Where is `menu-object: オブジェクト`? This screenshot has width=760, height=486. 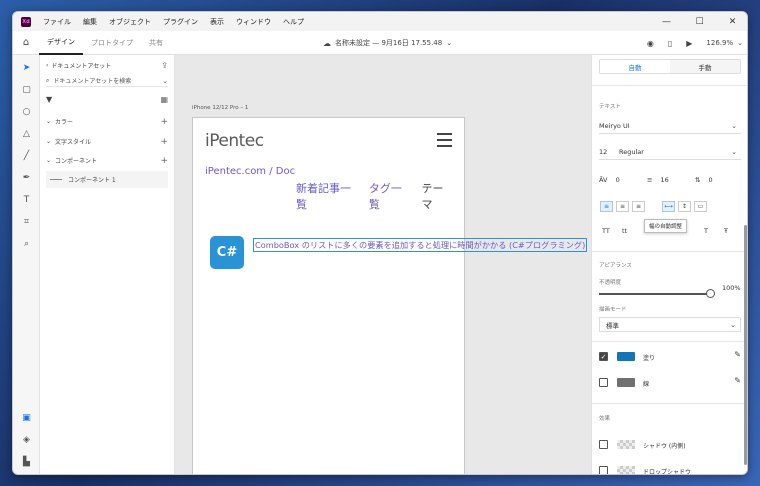 menu-object: オブジェクト is located at coordinates (130, 22).